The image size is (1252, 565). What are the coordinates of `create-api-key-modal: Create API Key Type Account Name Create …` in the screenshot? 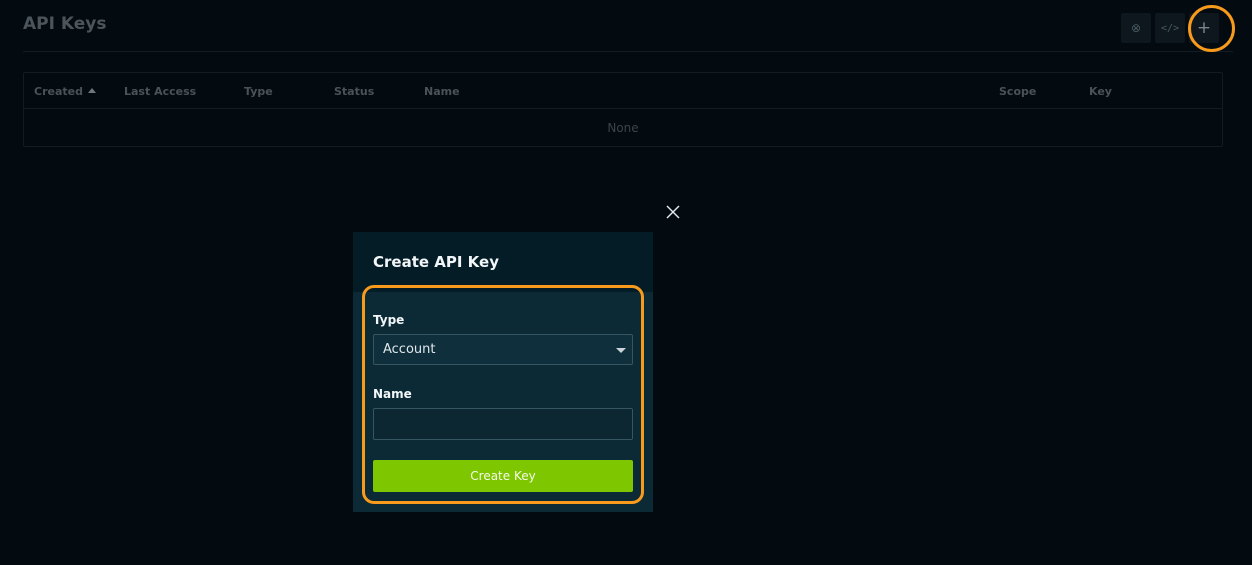 It's located at (503, 372).